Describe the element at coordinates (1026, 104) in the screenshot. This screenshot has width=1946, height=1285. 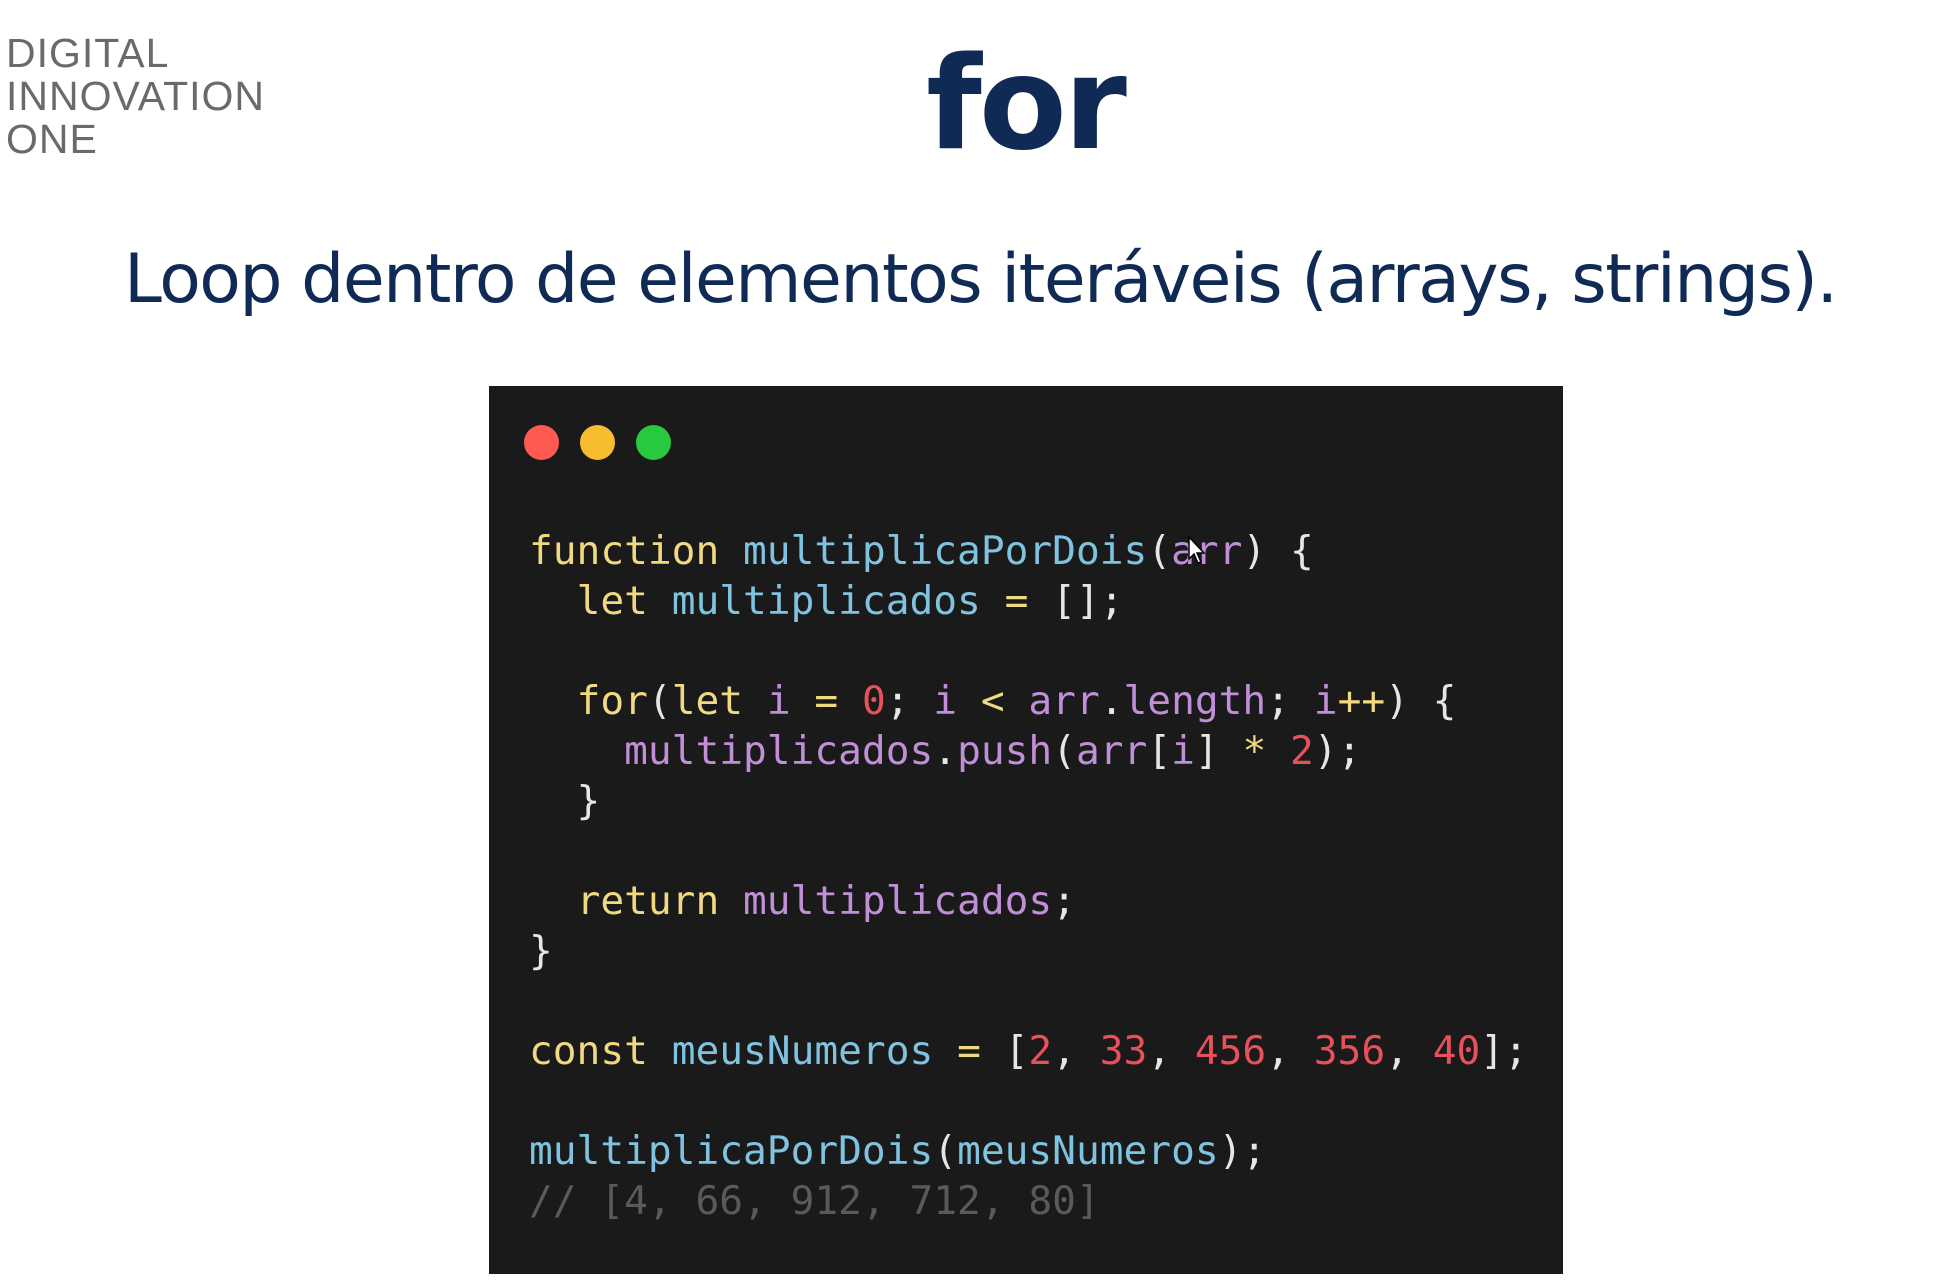
I see `slide-title: for` at that location.